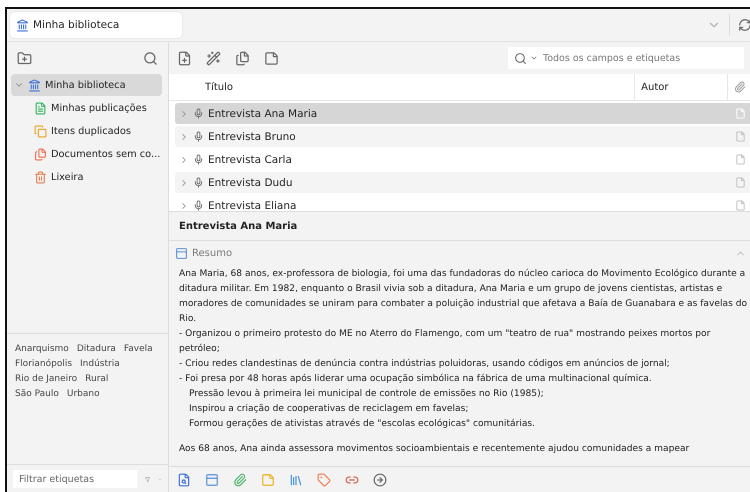  I want to click on sync-icon, so click(744, 25).